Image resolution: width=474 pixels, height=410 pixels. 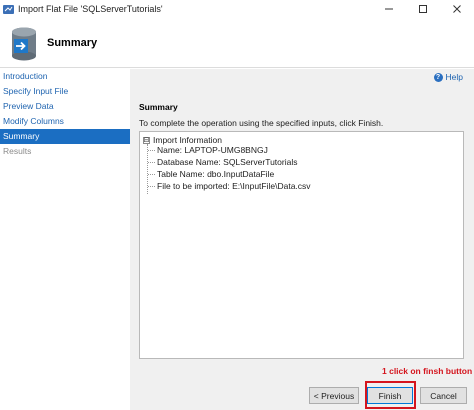 What do you see at coordinates (237, 9) in the screenshot?
I see `title-bar: Import Flat File 'SQLServerTutorials'` at bounding box center [237, 9].